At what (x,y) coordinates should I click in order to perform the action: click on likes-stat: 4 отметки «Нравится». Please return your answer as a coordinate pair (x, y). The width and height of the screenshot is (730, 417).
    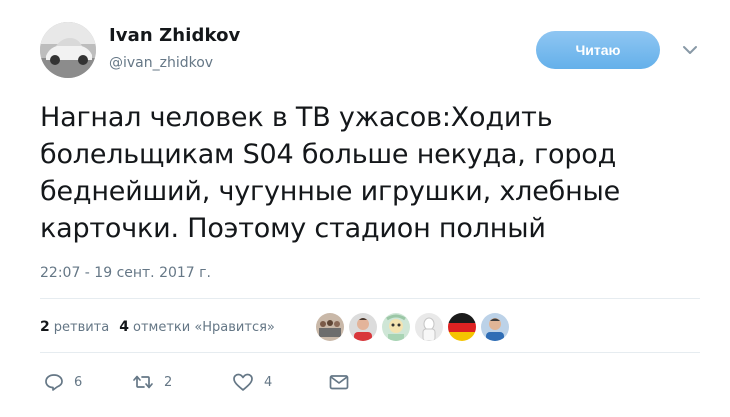
    Looking at the image, I should click on (197, 327).